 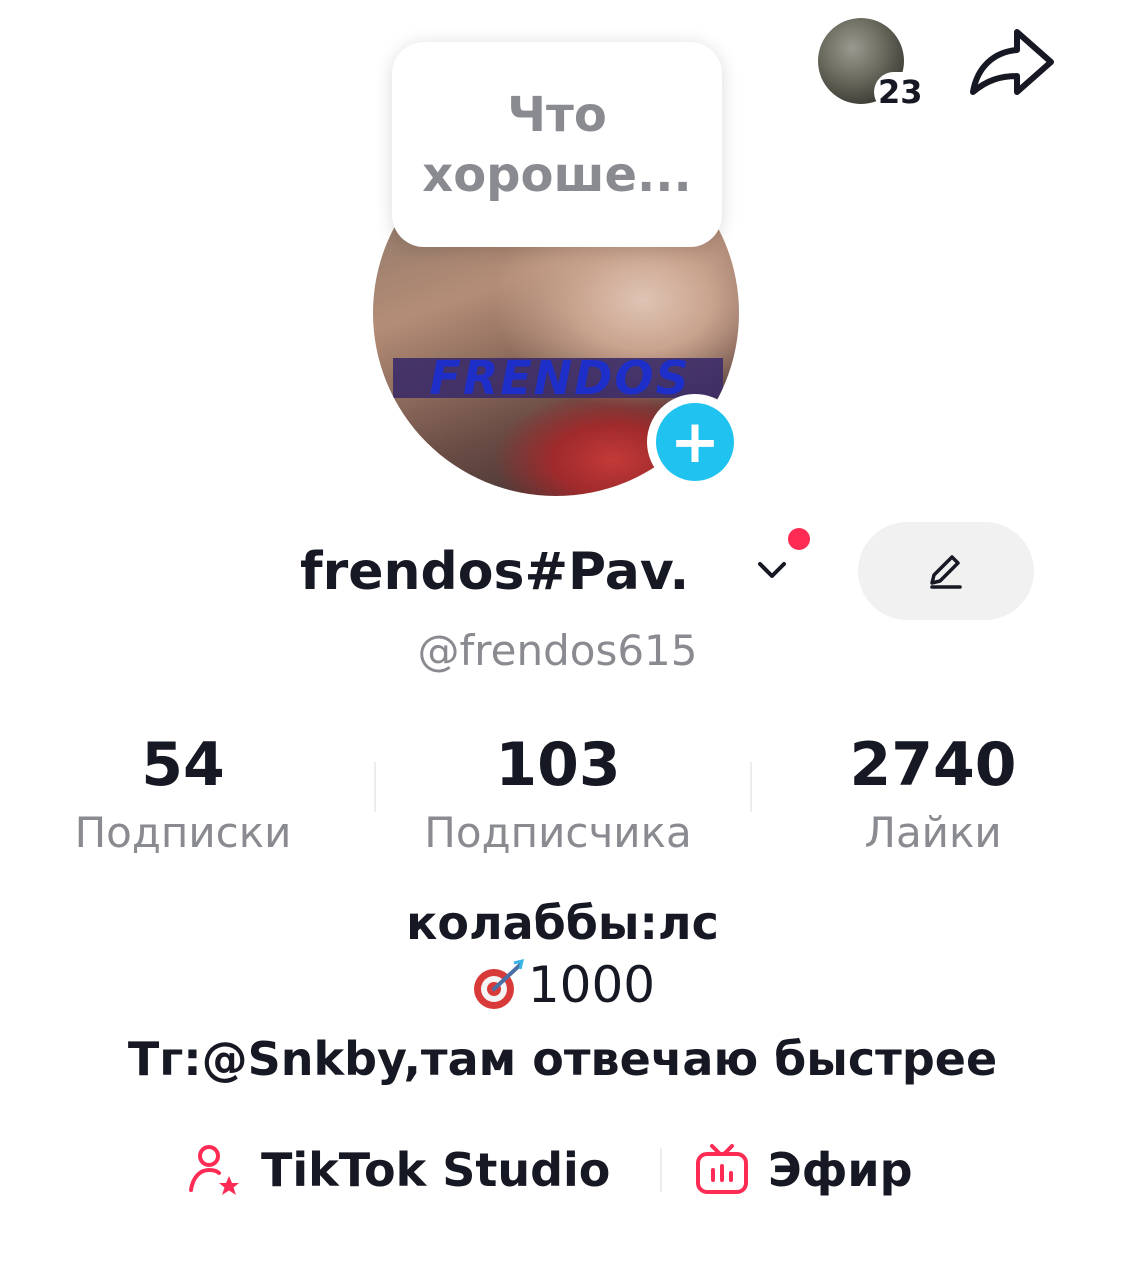 What do you see at coordinates (799, 539) in the screenshot?
I see `notification-dot` at bounding box center [799, 539].